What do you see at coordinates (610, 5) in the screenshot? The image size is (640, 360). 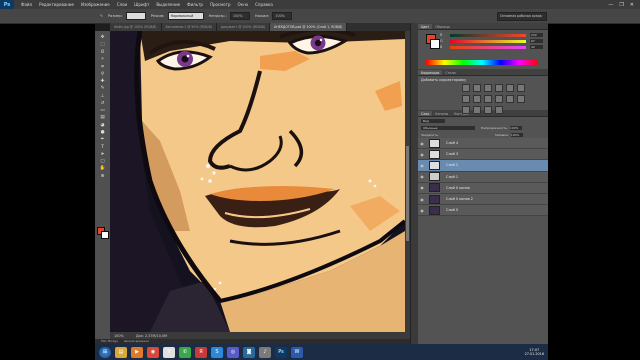 I see `minimize-button: —` at bounding box center [610, 5].